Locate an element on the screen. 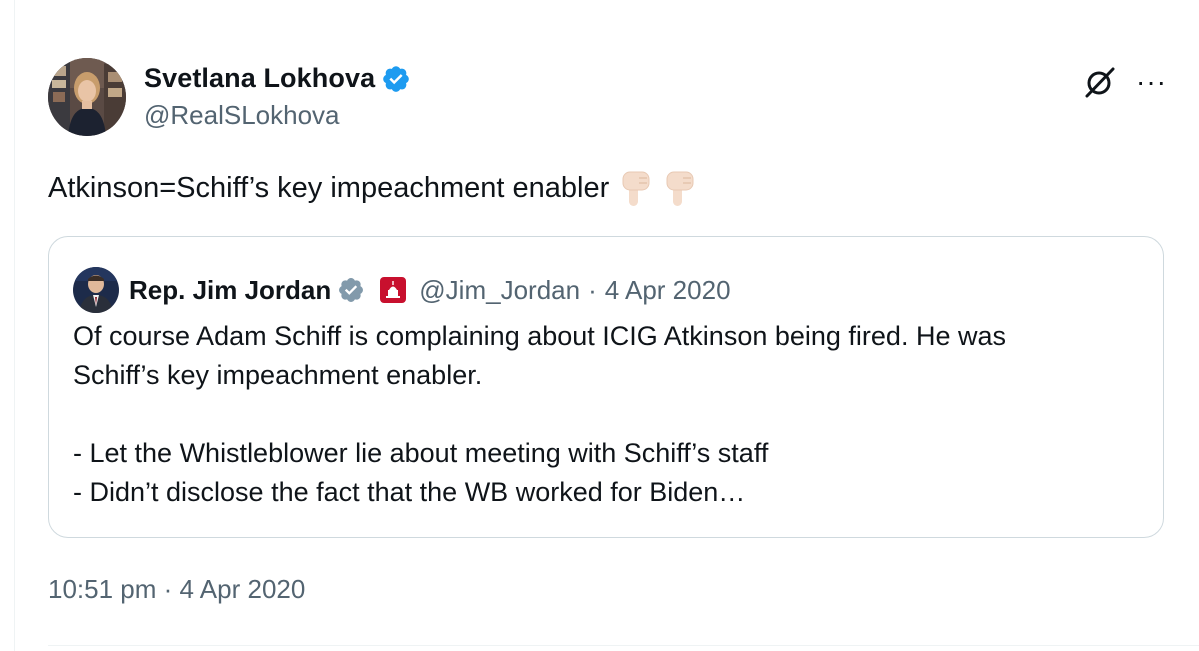 The width and height of the screenshot is (1199, 651). tweet-date: 4 Apr 2020 is located at coordinates (243, 589).